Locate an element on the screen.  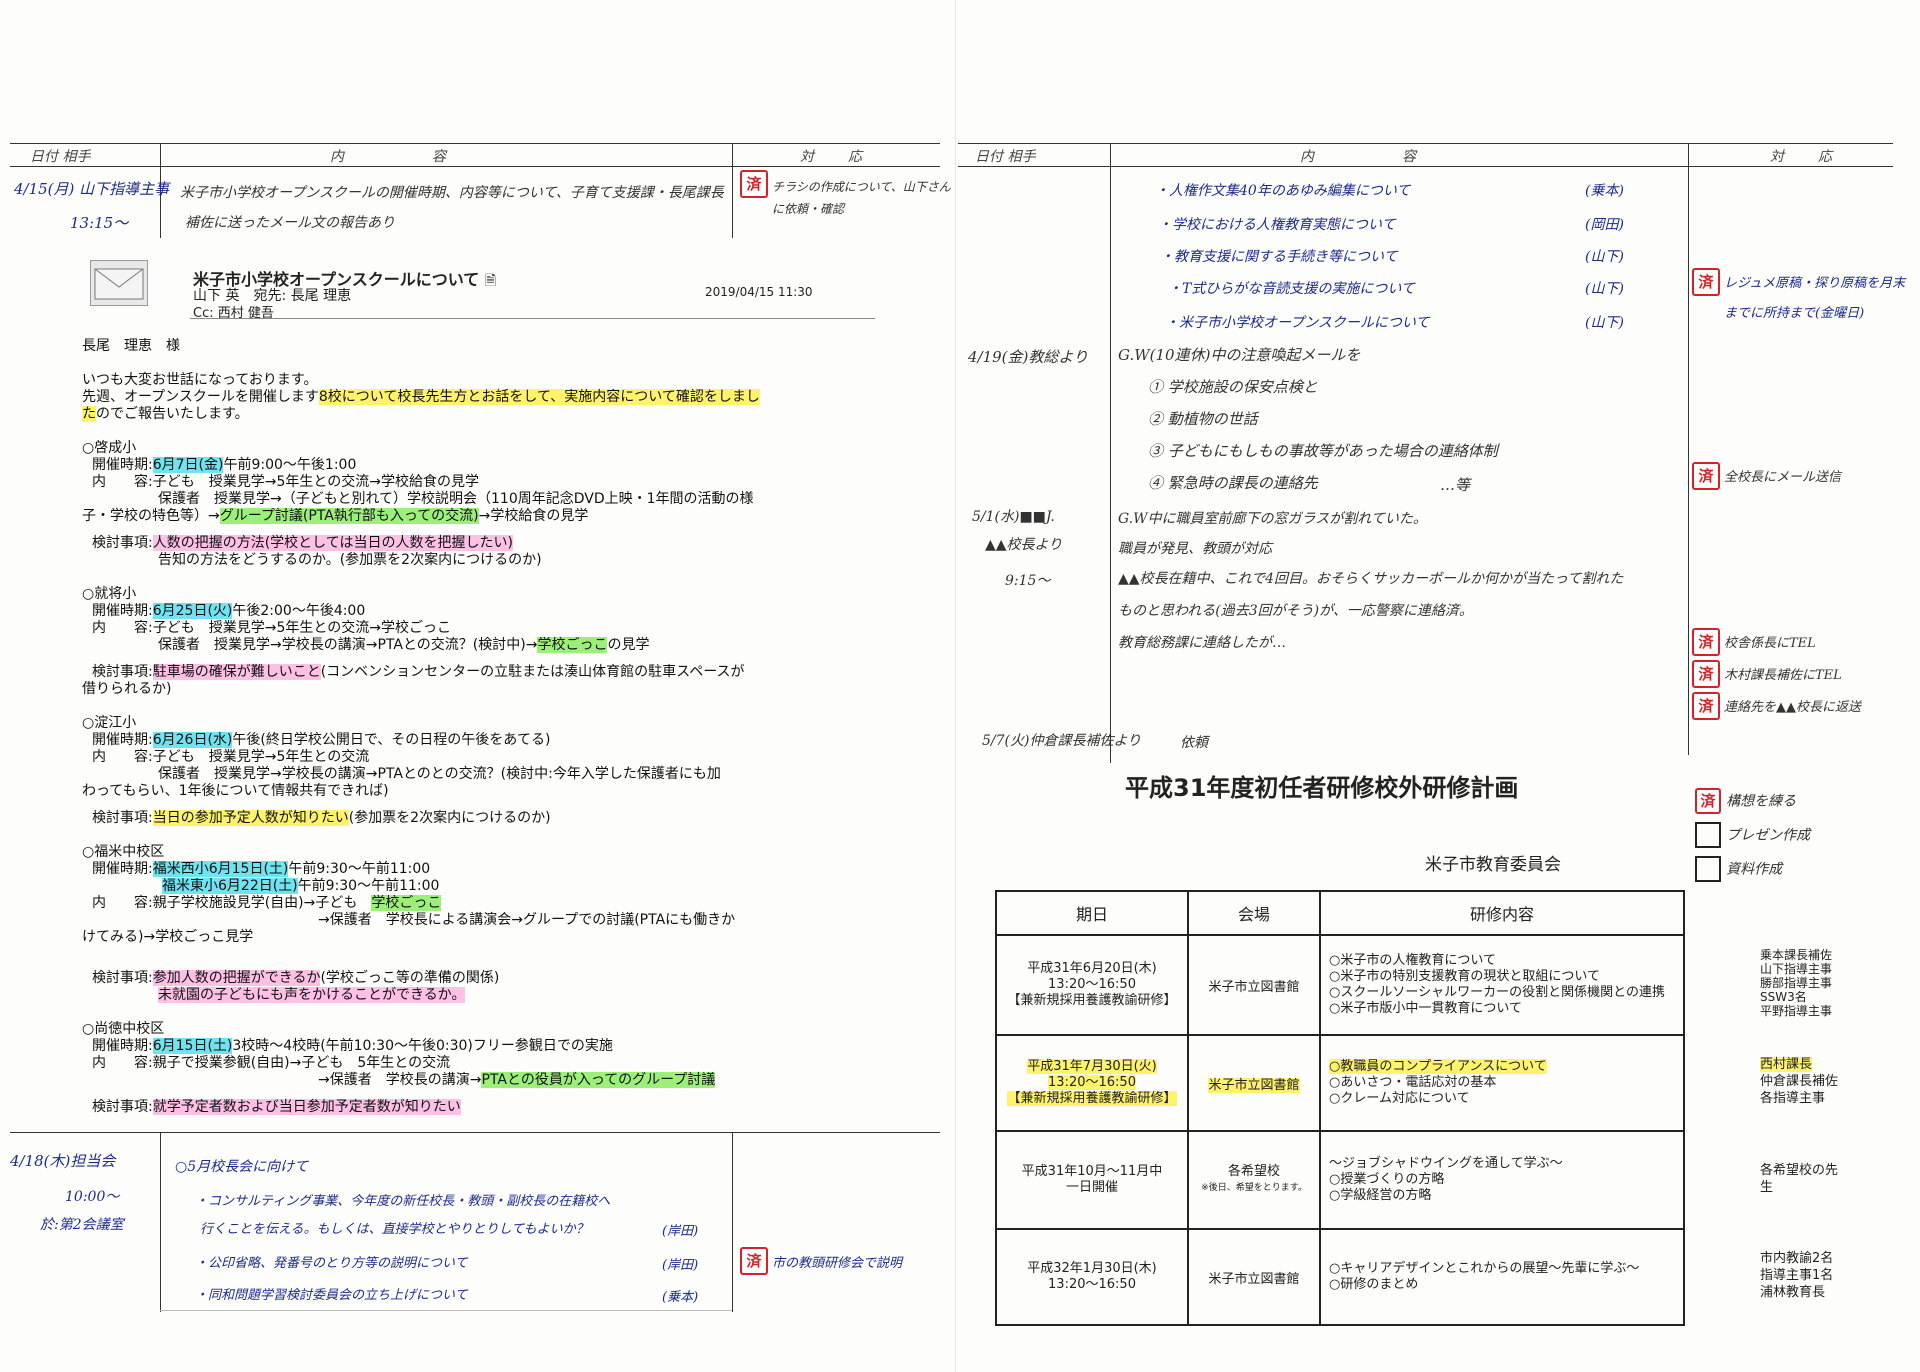
topic-item: ・学校における人権教育実態について is located at coordinates (1277, 225).